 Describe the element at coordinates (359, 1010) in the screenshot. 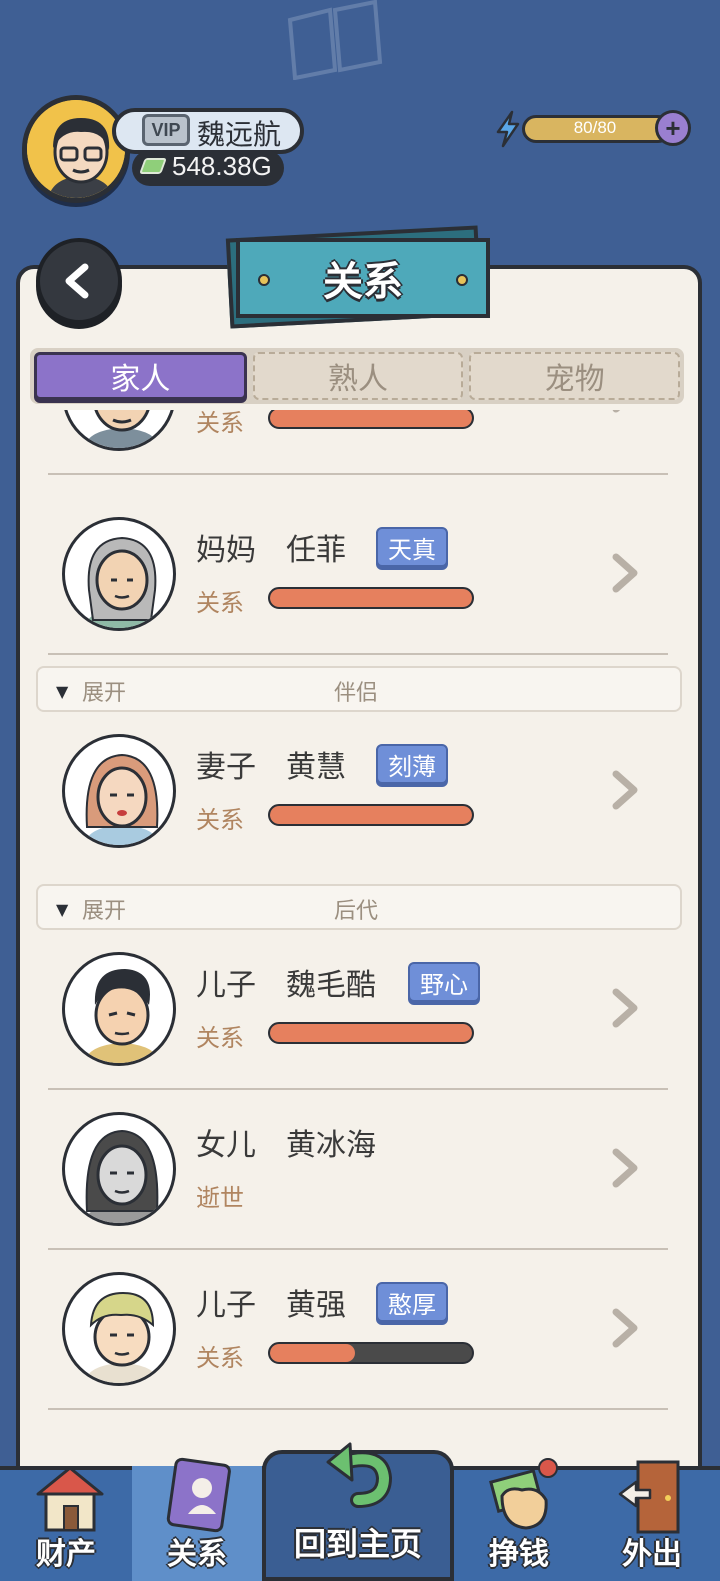

I see `list-item: 儿子 魏毛酷 野心 关系` at that location.